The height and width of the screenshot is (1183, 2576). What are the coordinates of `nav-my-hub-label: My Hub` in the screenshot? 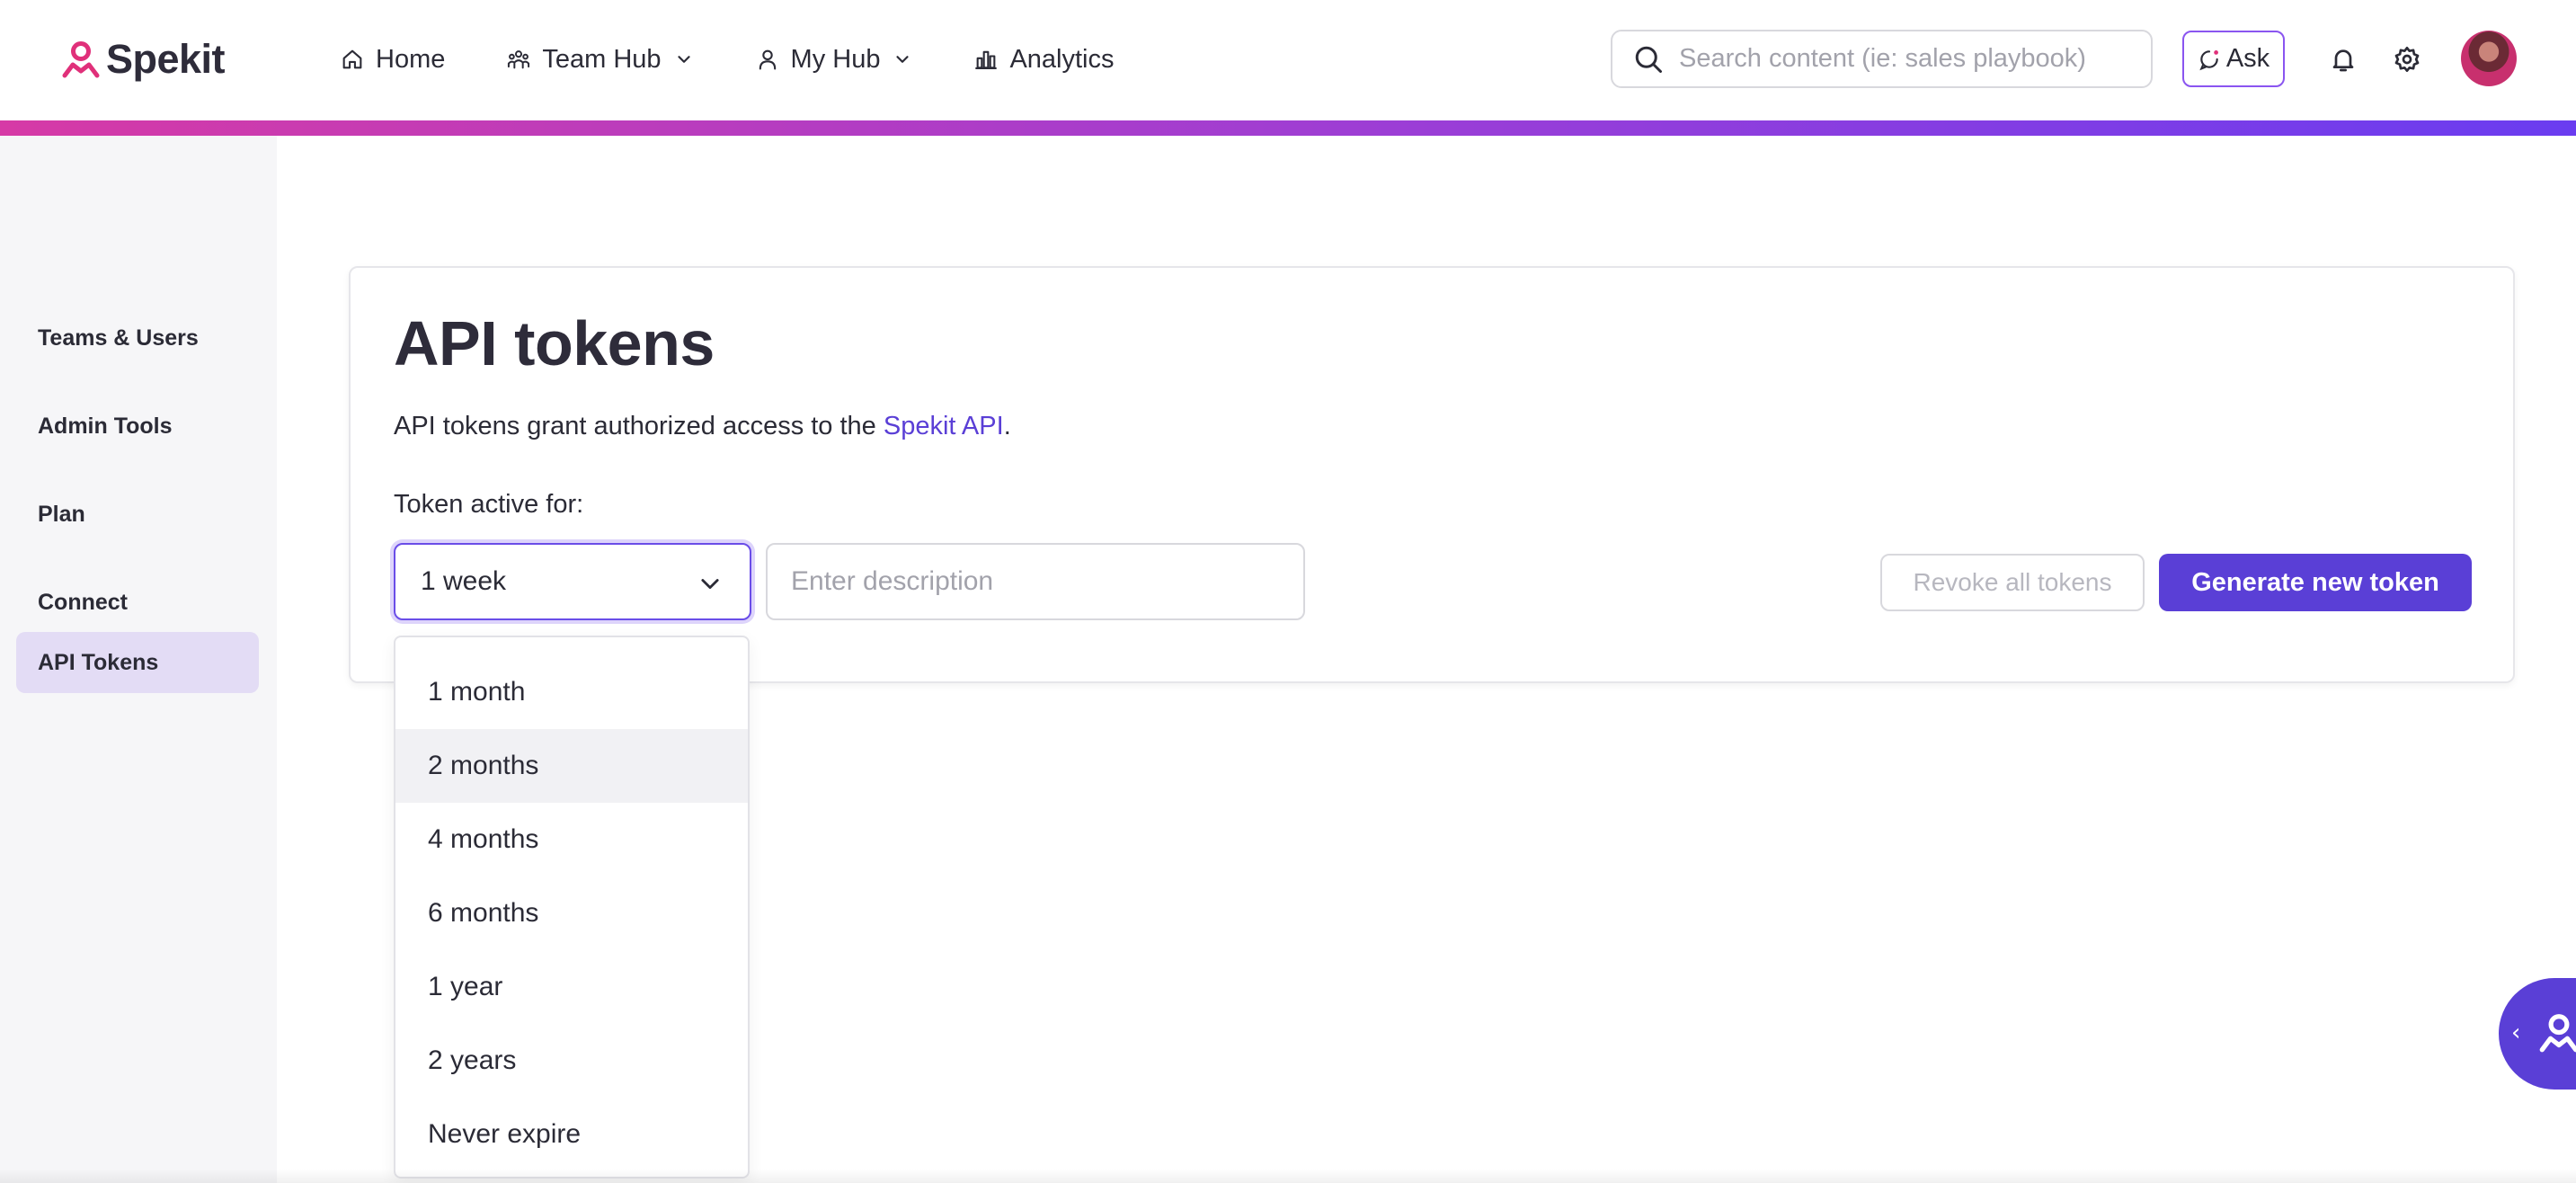 It's located at (835, 59).